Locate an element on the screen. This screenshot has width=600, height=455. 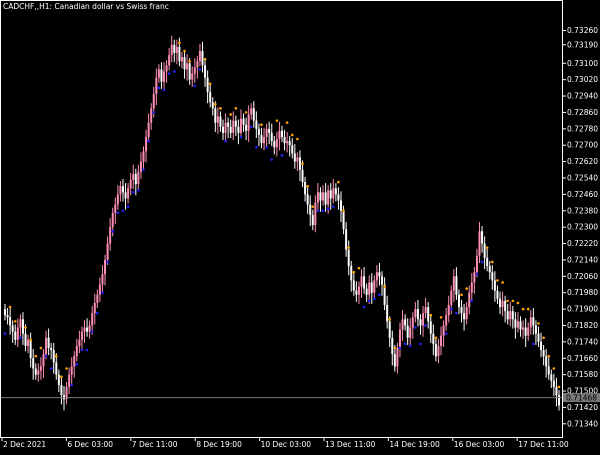
y-tick-label: 0.72940 is located at coordinates (582, 96).